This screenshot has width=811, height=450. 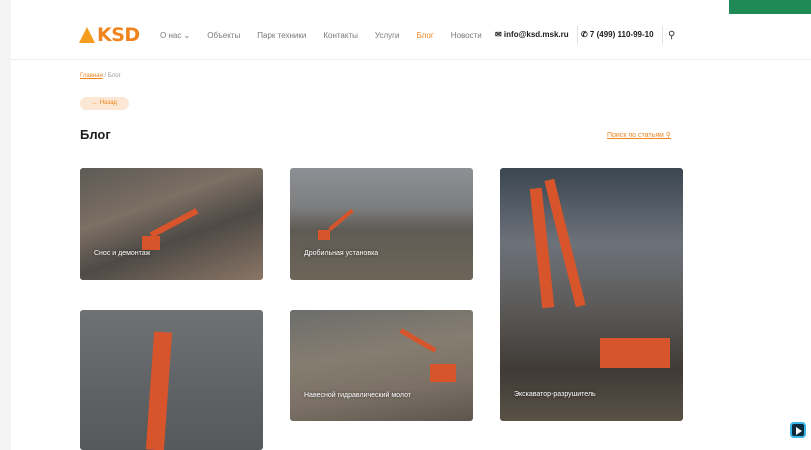 I want to click on blog-card-title: Экскаватор-разрушитель, so click(x=555, y=394).